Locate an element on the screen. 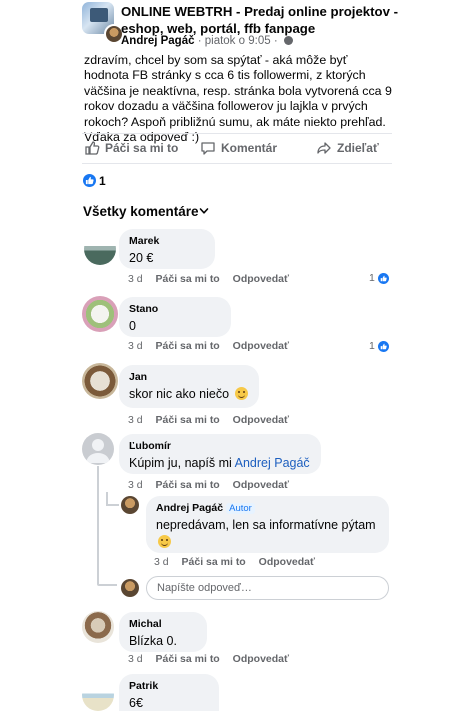 The height and width of the screenshot is (712, 474). comment-text: 6€ is located at coordinates (136, 703).